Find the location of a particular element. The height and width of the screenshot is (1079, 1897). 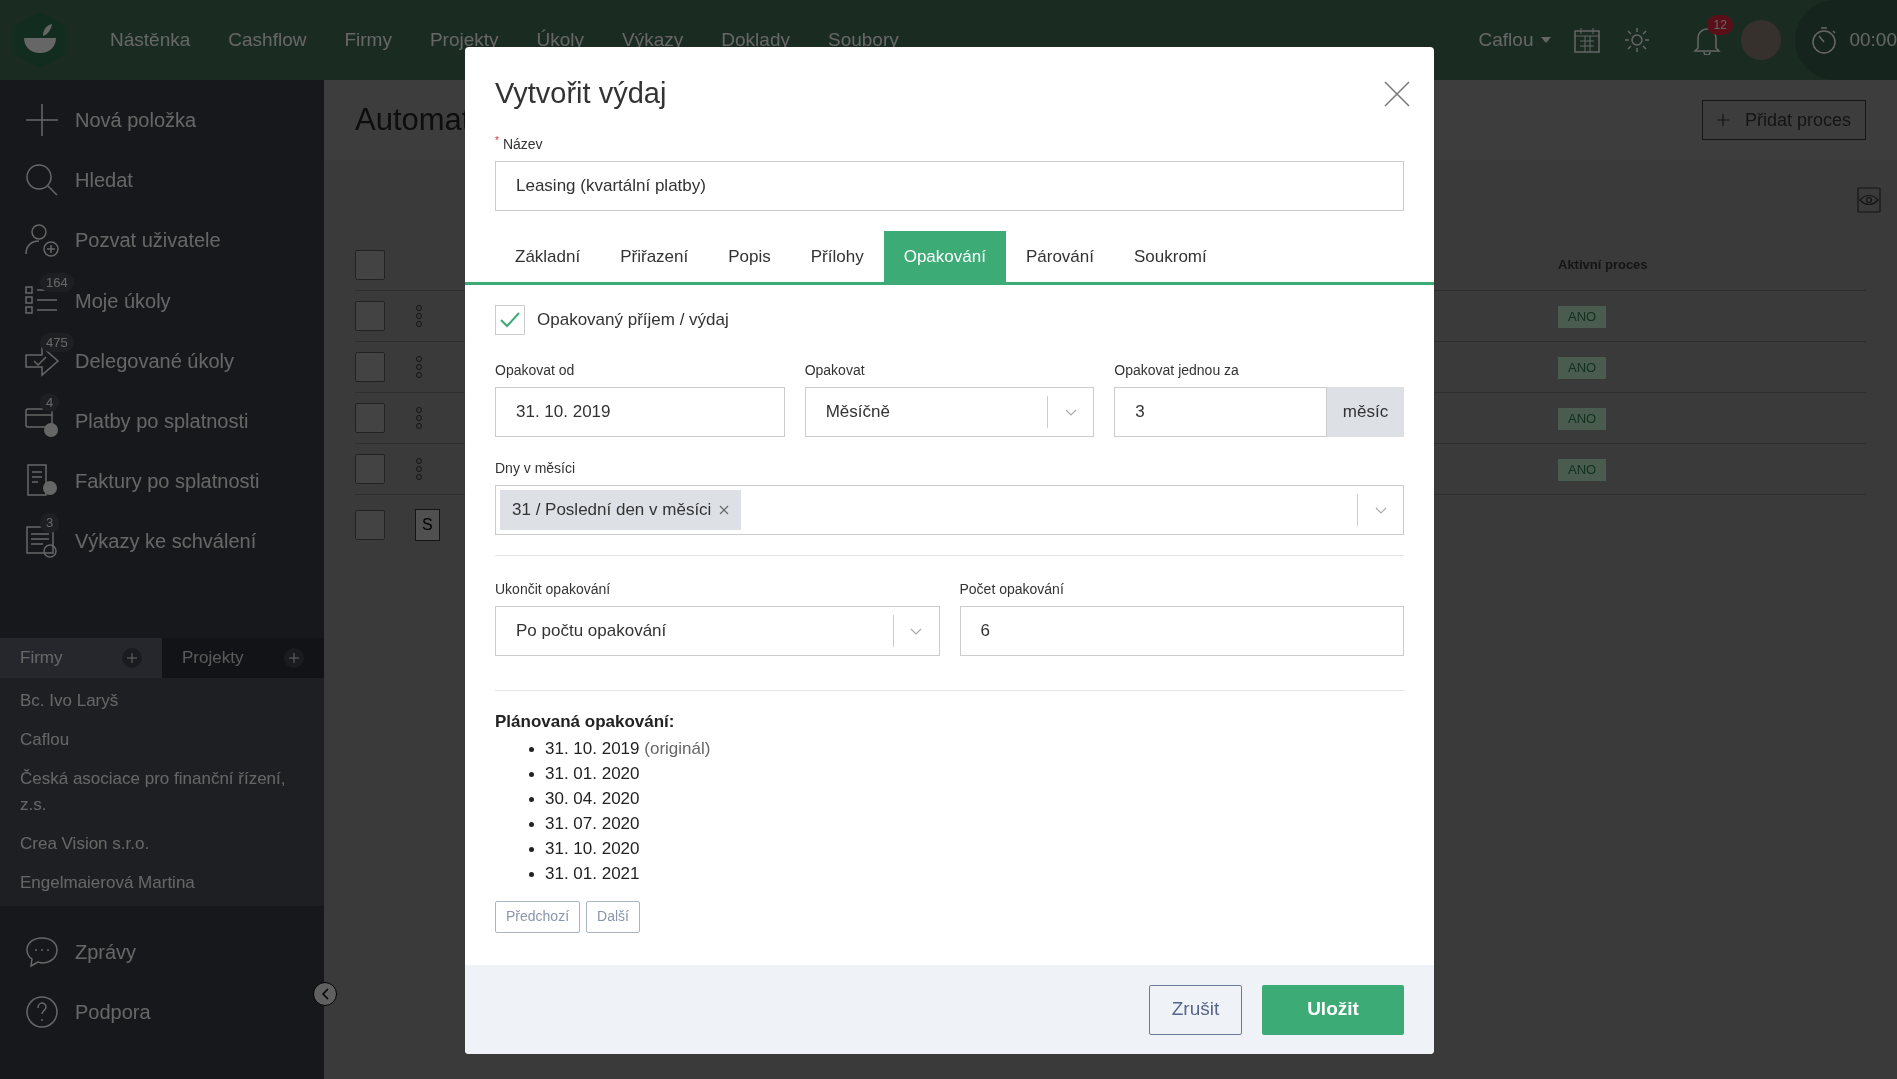

sidebar-item: Pozvat uživatele is located at coordinates (162, 240).